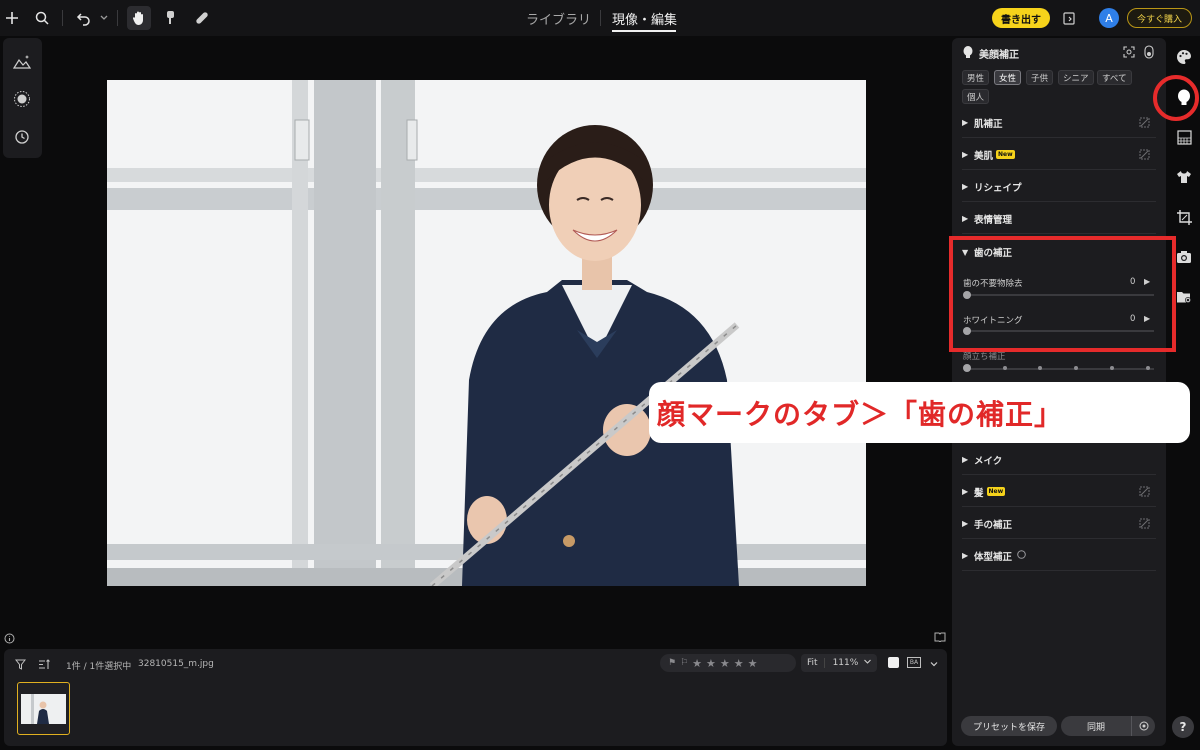 Image resolution: width=1200 pixels, height=750 pixels. Describe the element at coordinates (968, 52) in the screenshot. I see `face-icon` at that location.